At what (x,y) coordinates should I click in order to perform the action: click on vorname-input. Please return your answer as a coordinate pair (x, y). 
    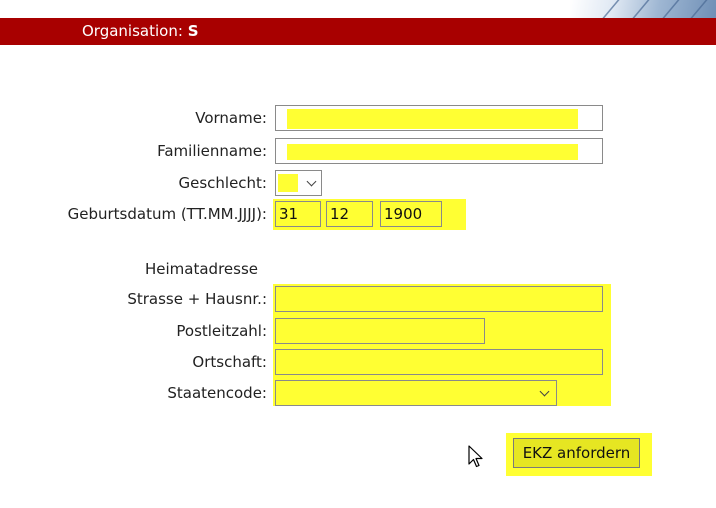
    Looking at the image, I should click on (439, 118).